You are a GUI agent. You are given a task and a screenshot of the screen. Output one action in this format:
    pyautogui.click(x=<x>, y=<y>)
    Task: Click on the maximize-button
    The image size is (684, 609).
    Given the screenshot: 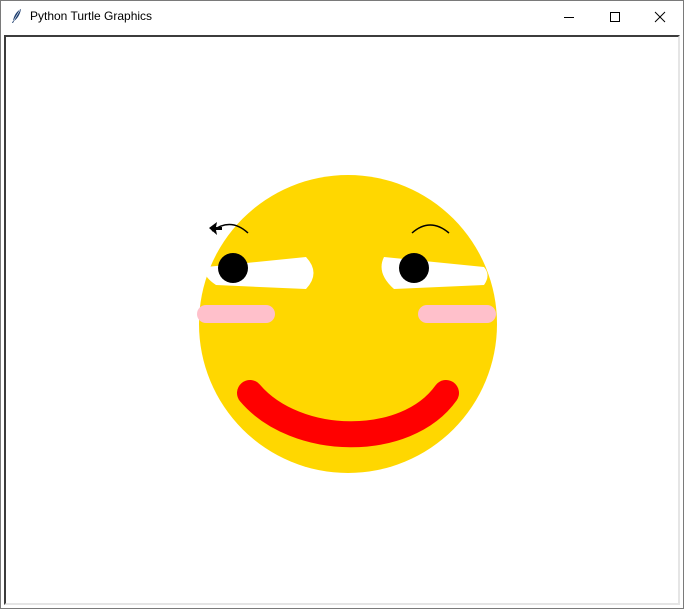 What is the action you would take?
    pyautogui.click(x=615, y=16)
    